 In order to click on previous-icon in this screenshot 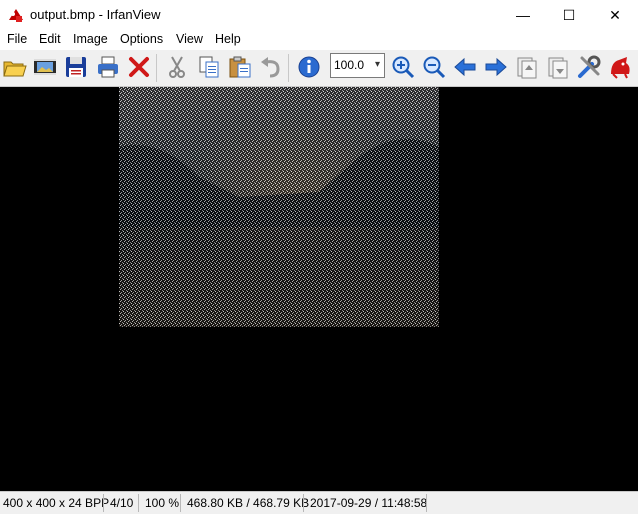, I will do `click(465, 67)`.